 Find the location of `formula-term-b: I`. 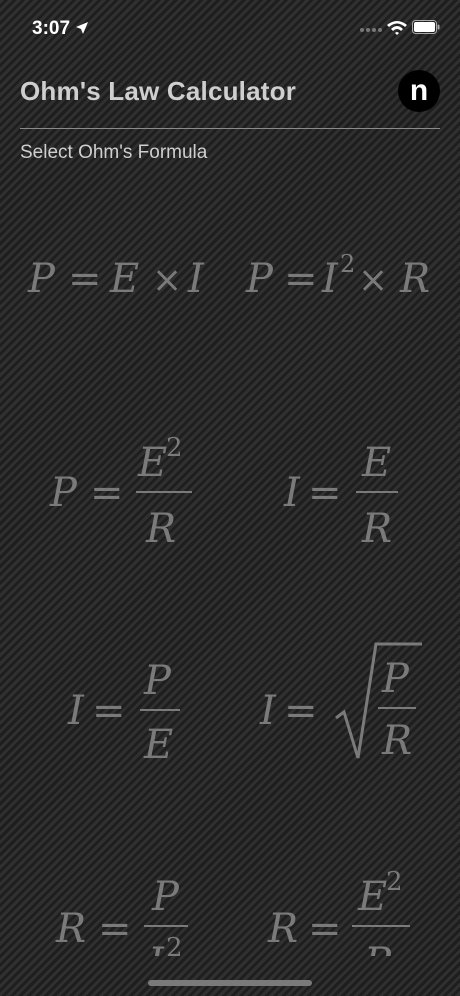

formula-term-b: I is located at coordinates (196, 279).